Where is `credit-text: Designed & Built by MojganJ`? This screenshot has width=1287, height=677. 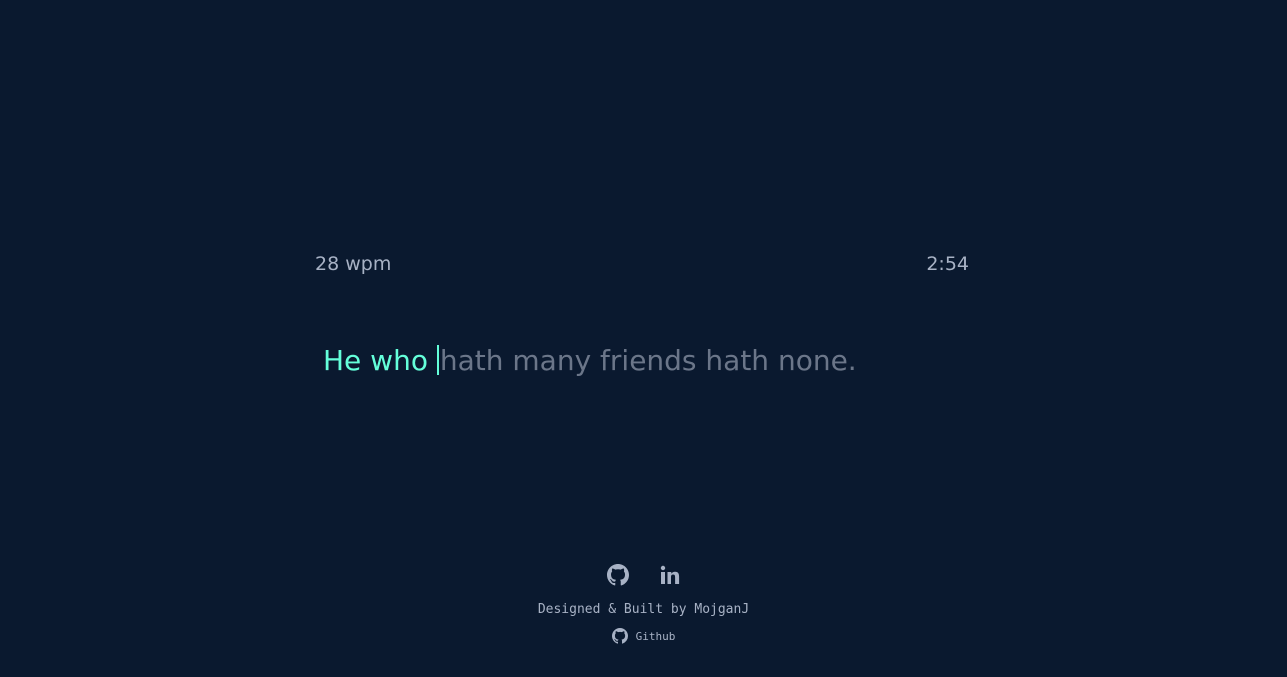 credit-text: Designed & Built by MojganJ is located at coordinates (643, 609).